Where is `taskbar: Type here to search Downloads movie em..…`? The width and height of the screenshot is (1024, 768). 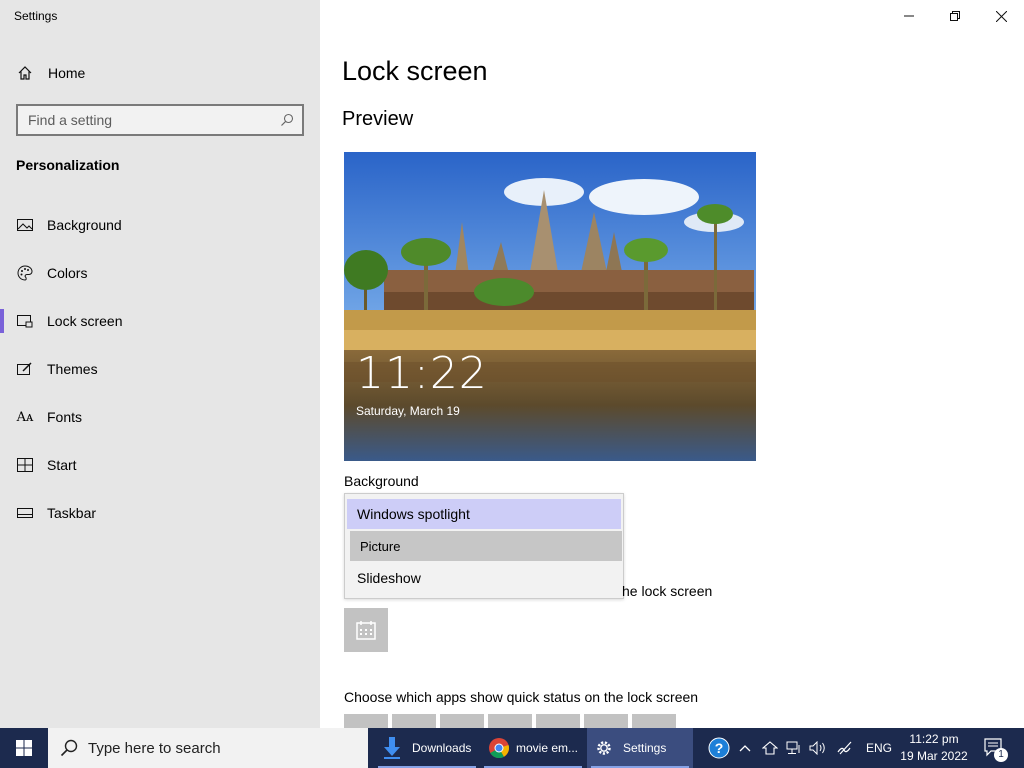
taskbar: Type here to search Downloads movie em..… is located at coordinates (512, 748).